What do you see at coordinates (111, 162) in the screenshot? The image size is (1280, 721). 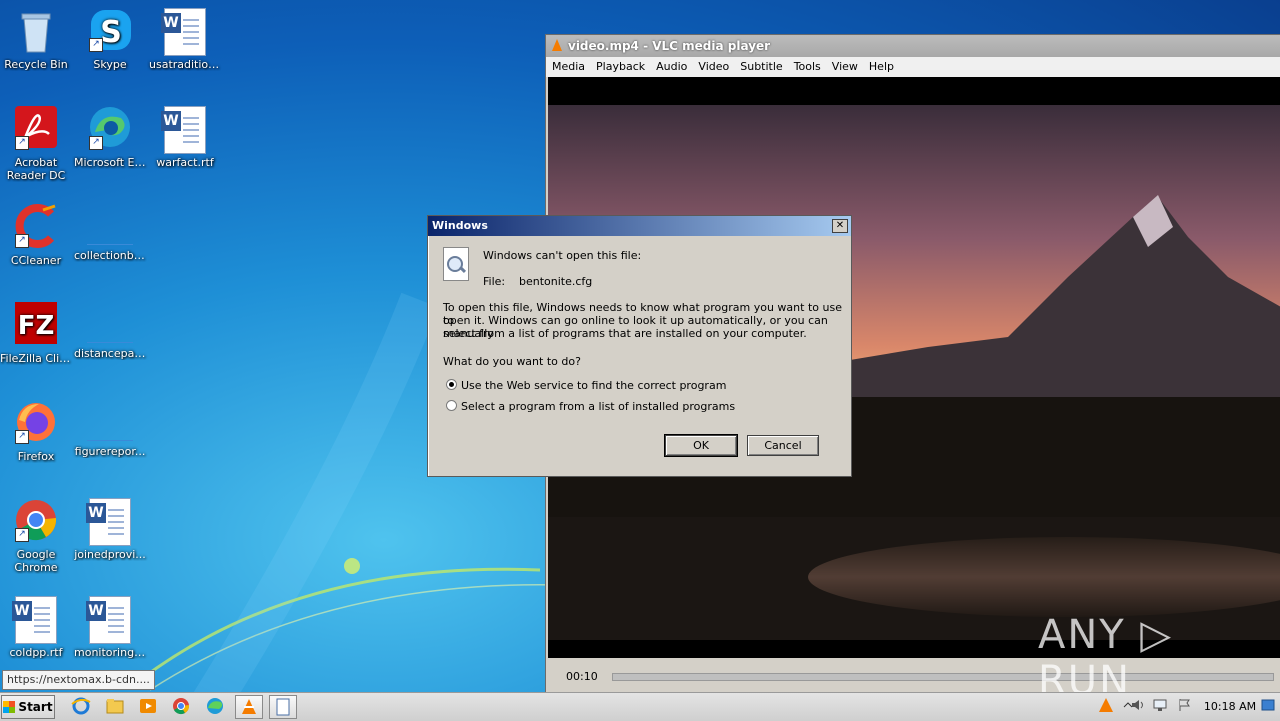 I see `icon-label: Microsoft Edge` at bounding box center [111, 162].